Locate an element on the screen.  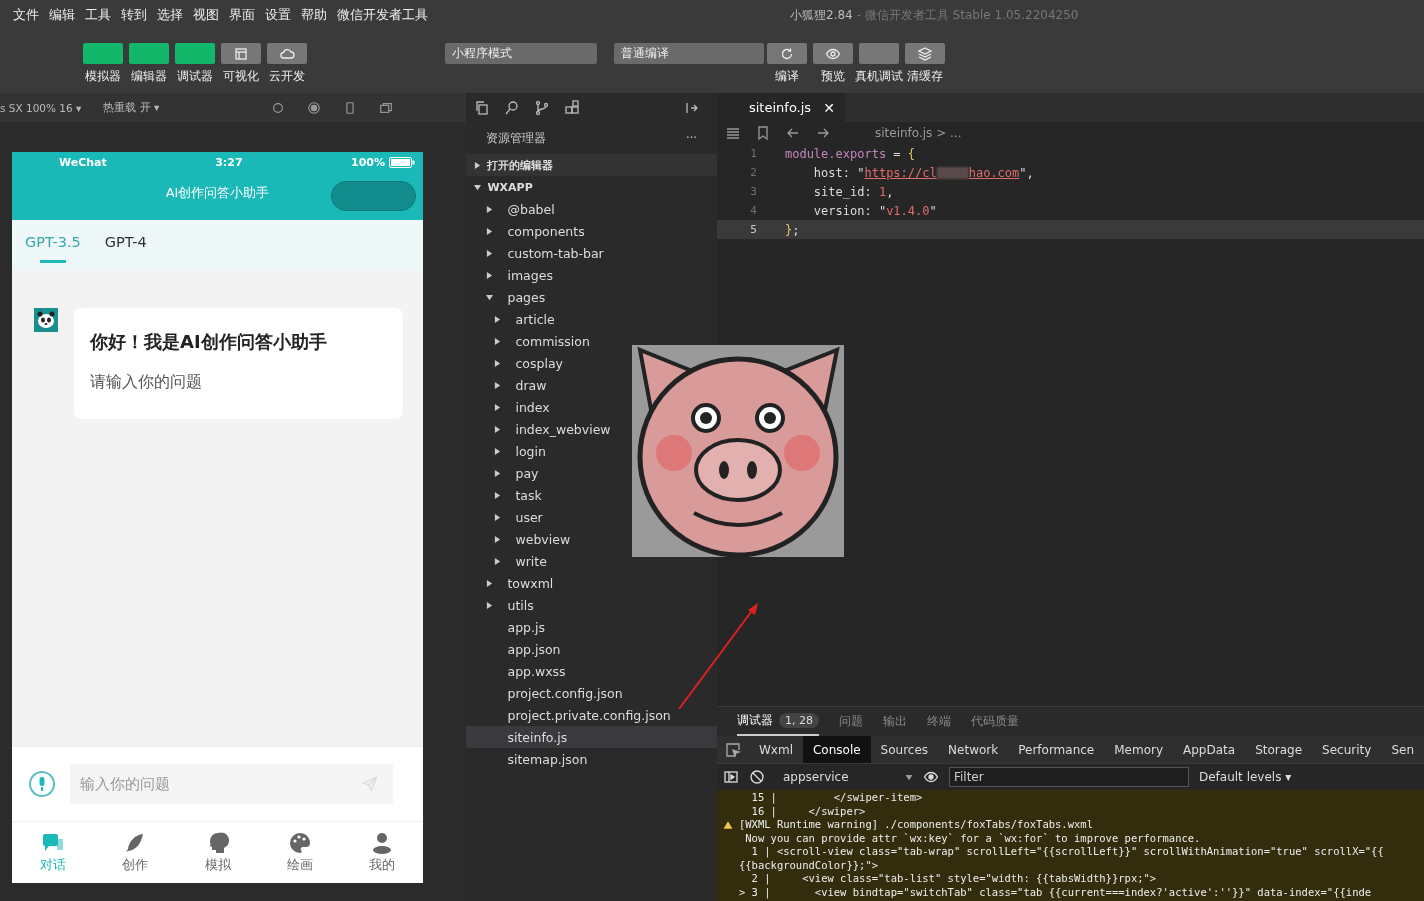
code-line: version: "v1.4.0" is located at coordinates (874, 210).